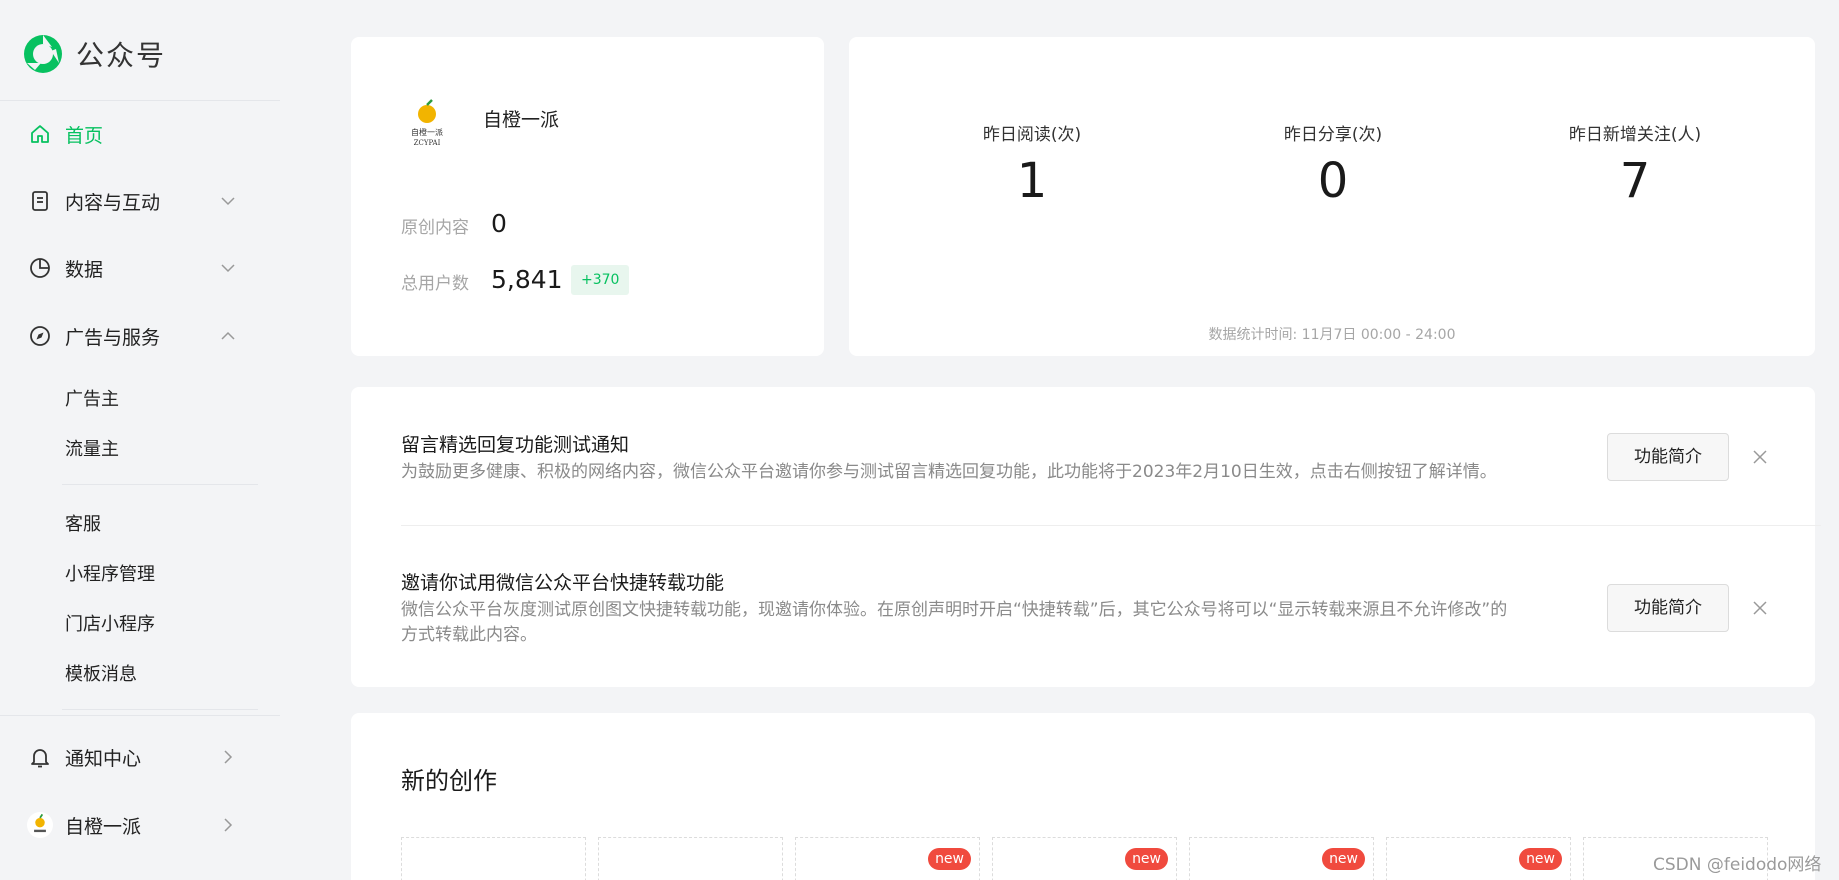 This screenshot has height=880, width=1839. What do you see at coordinates (113, 337) in the screenshot?
I see `sidebar-item-label: 广告与服务` at bounding box center [113, 337].